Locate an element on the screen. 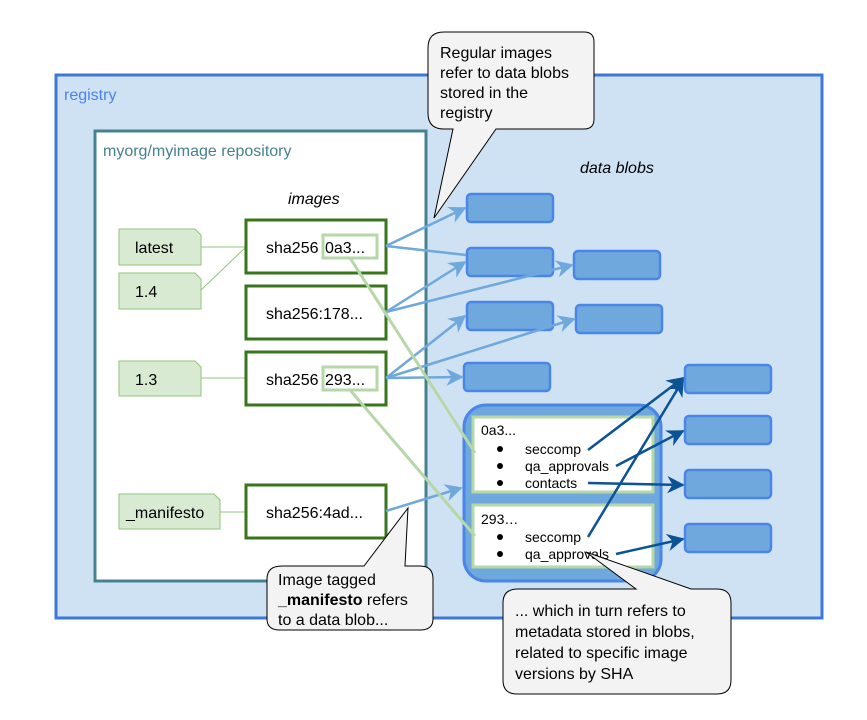 The height and width of the screenshot is (720, 867). callout-line: ... which in turn refers to is located at coordinates (600, 611).